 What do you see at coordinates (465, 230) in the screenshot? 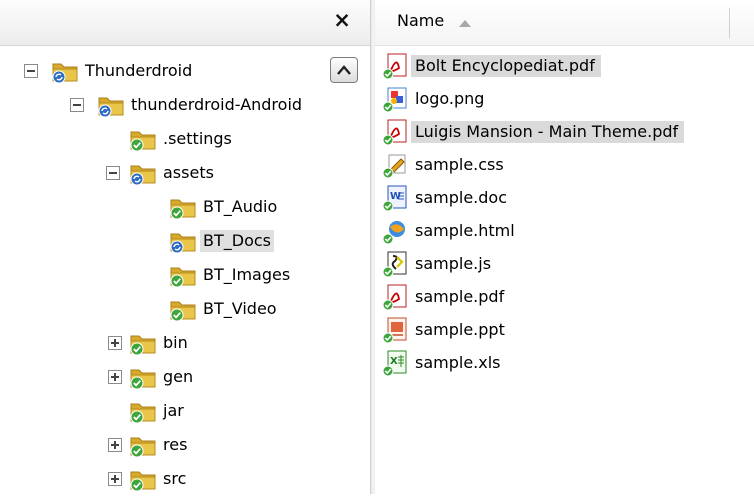
I see `file-name-label: sample.html` at bounding box center [465, 230].